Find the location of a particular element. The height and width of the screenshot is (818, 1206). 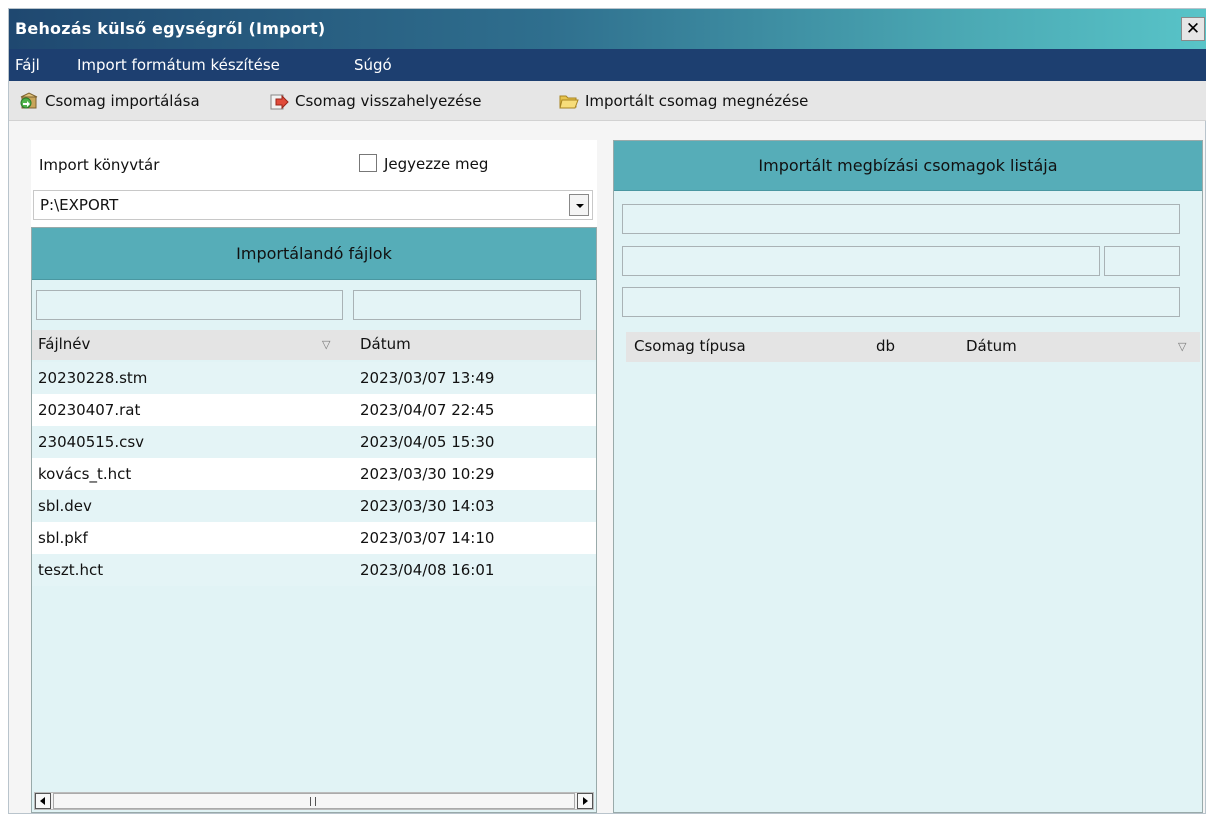

horizontal-scrollbar is located at coordinates (314, 801).